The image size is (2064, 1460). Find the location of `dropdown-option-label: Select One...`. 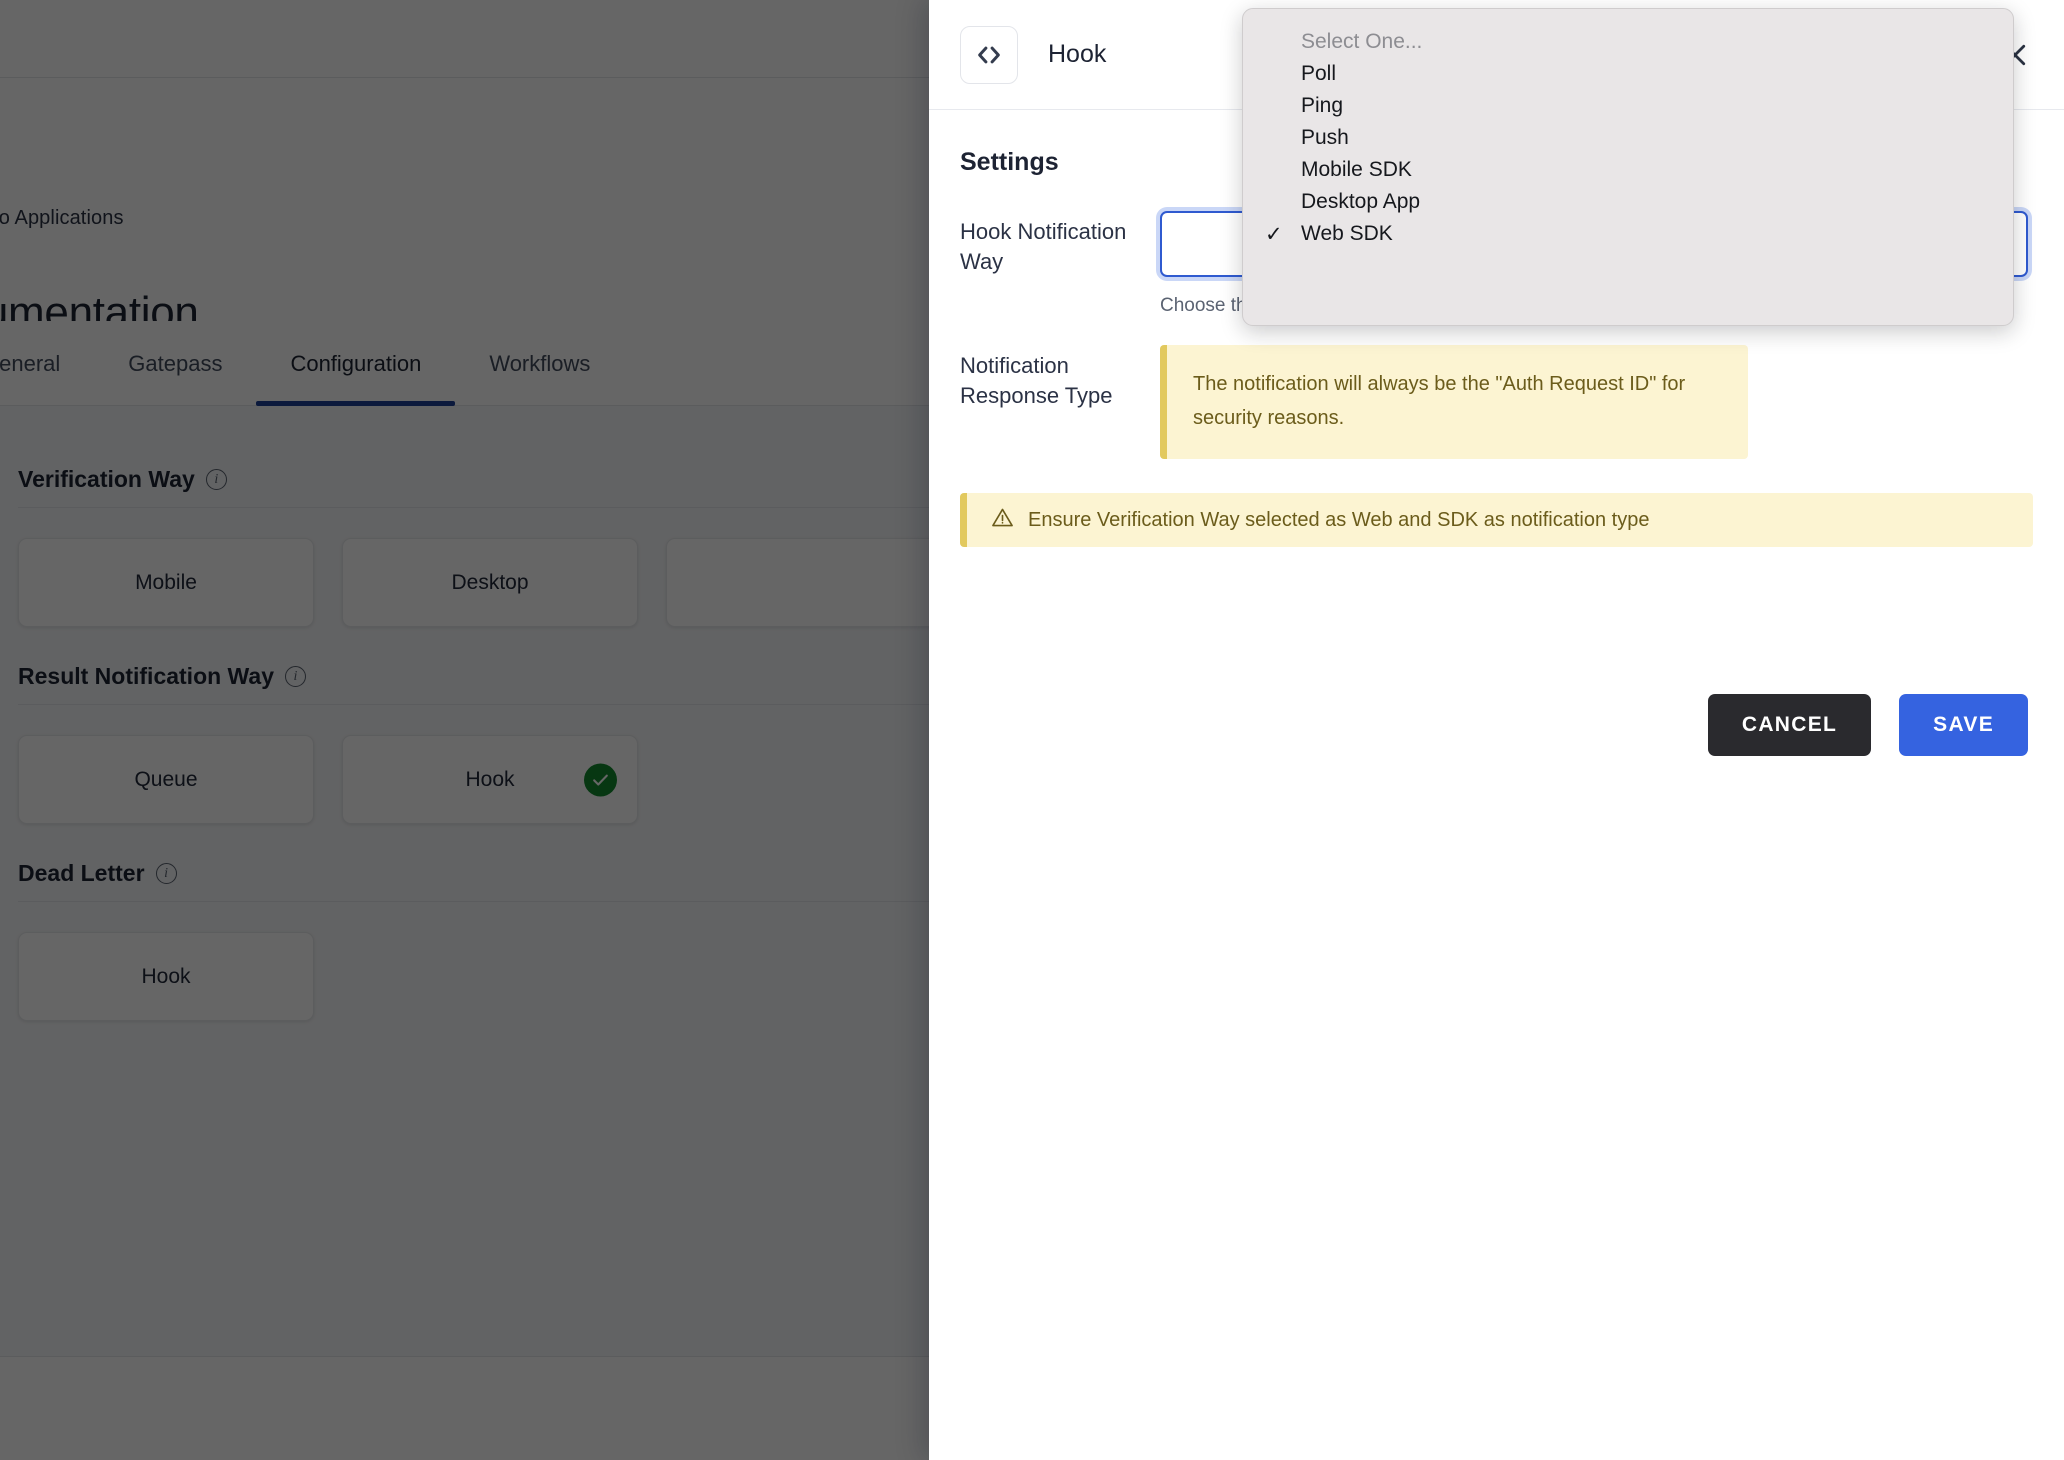

dropdown-option-label: Select One... is located at coordinates (1362, 41).